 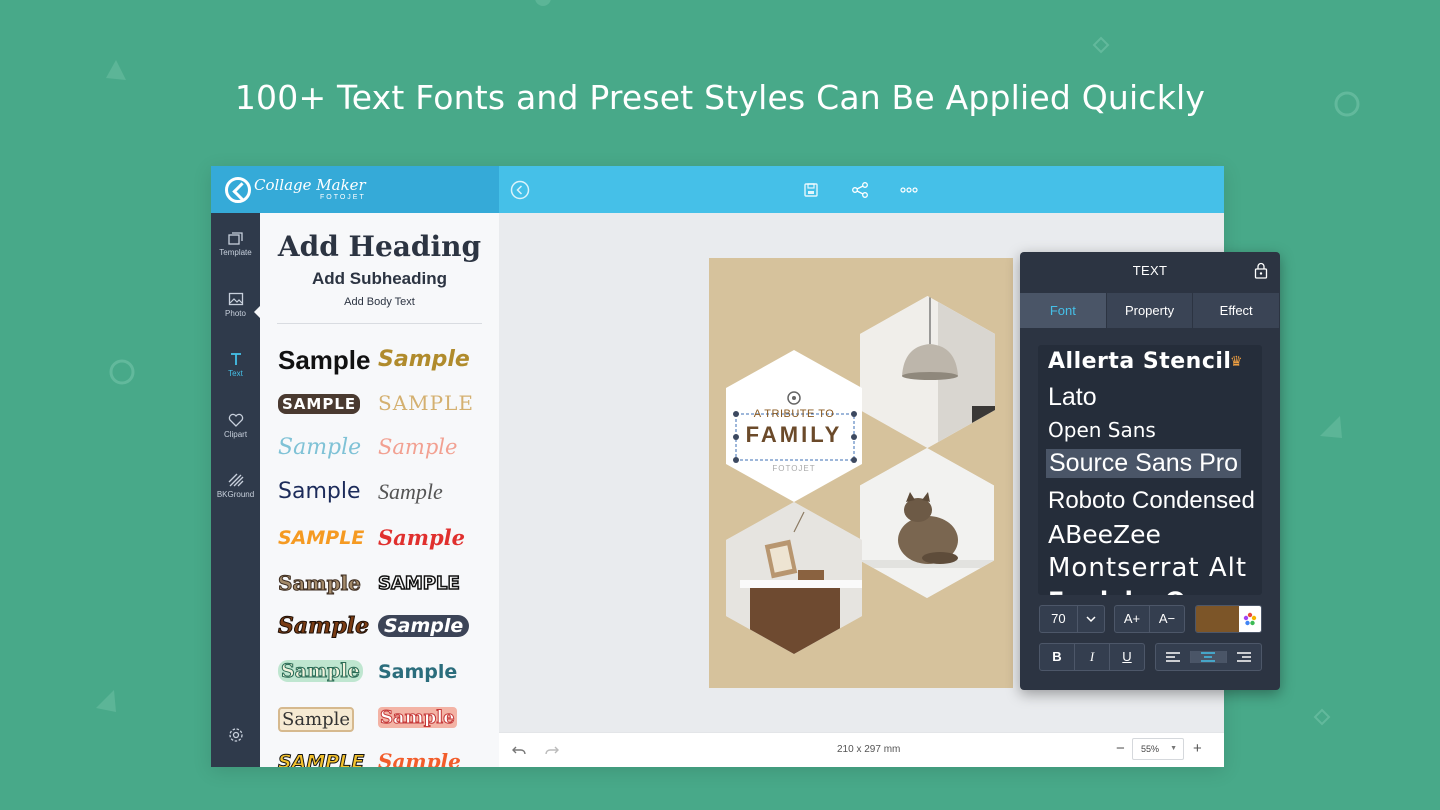 I want to click on increase-size-button: A+, so click(x=1132, y=619).